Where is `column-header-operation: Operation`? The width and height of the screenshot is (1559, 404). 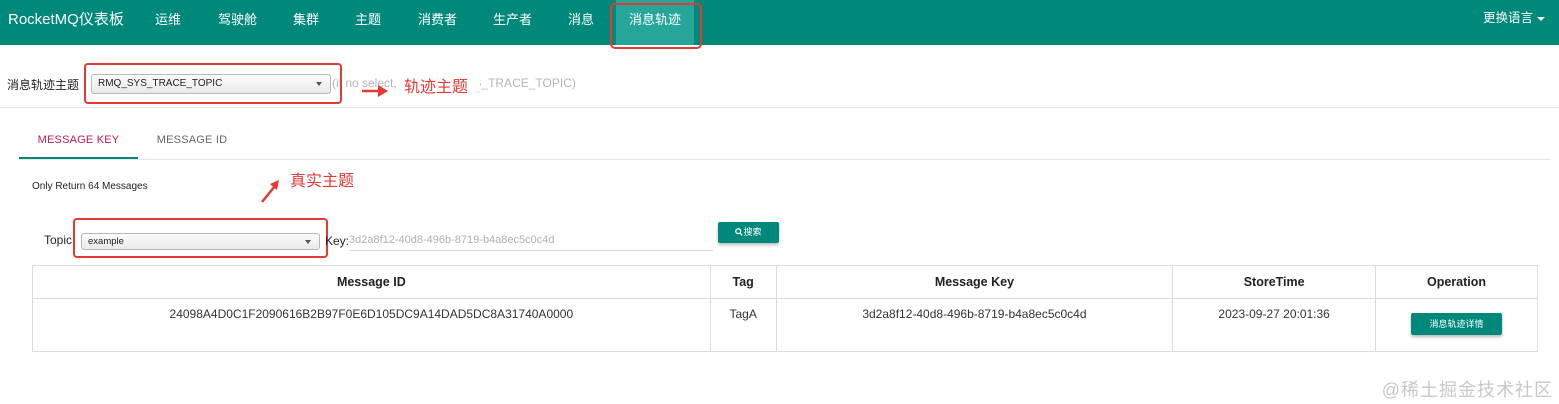 column-header-operation: Operation is located at coordinates (1456, 282).